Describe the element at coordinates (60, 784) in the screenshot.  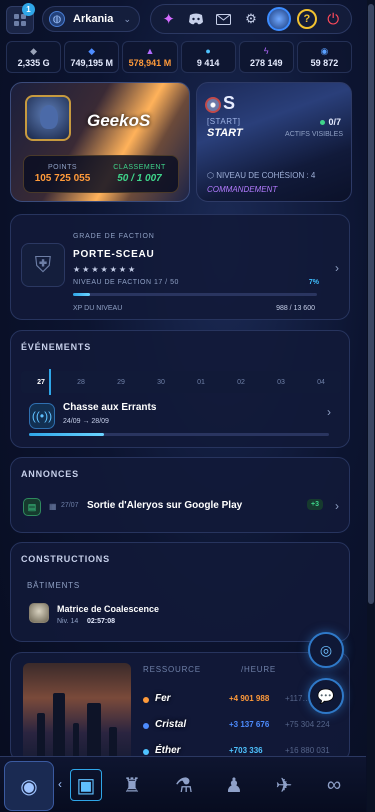
I see `chevron-left-icon: ‹` at that location.